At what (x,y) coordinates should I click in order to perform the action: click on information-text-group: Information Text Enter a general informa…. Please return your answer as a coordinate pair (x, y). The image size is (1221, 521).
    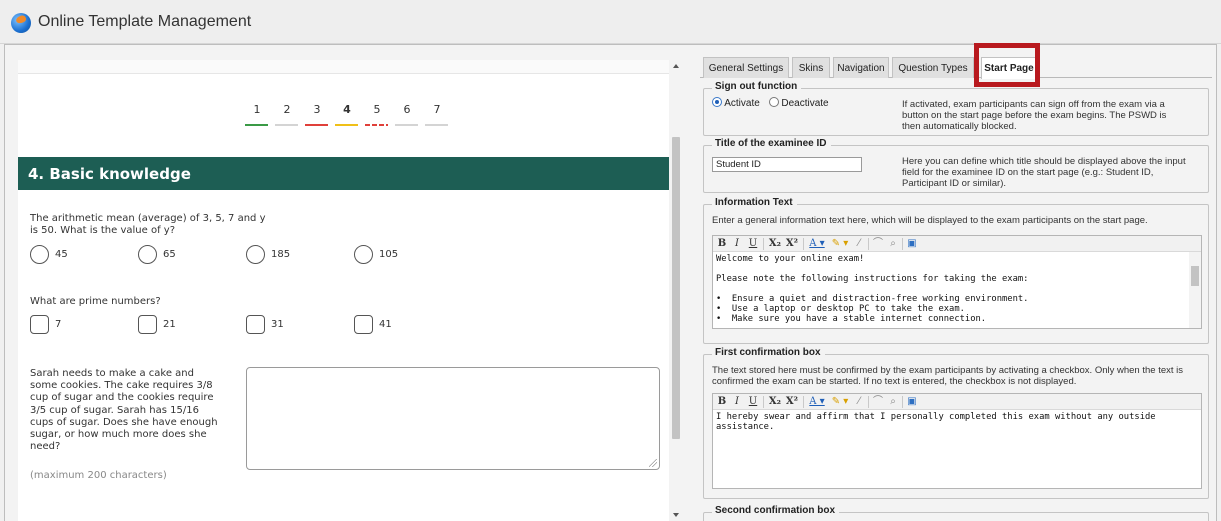
    Looking at the image, I should click on (956, 270).